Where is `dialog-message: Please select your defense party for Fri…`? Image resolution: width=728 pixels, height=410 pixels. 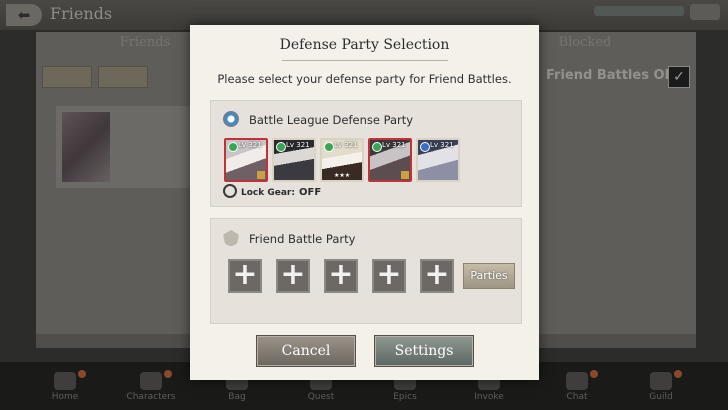 dialog-message: Please select your defense party for Fri… is located at coordinates (364, 79).